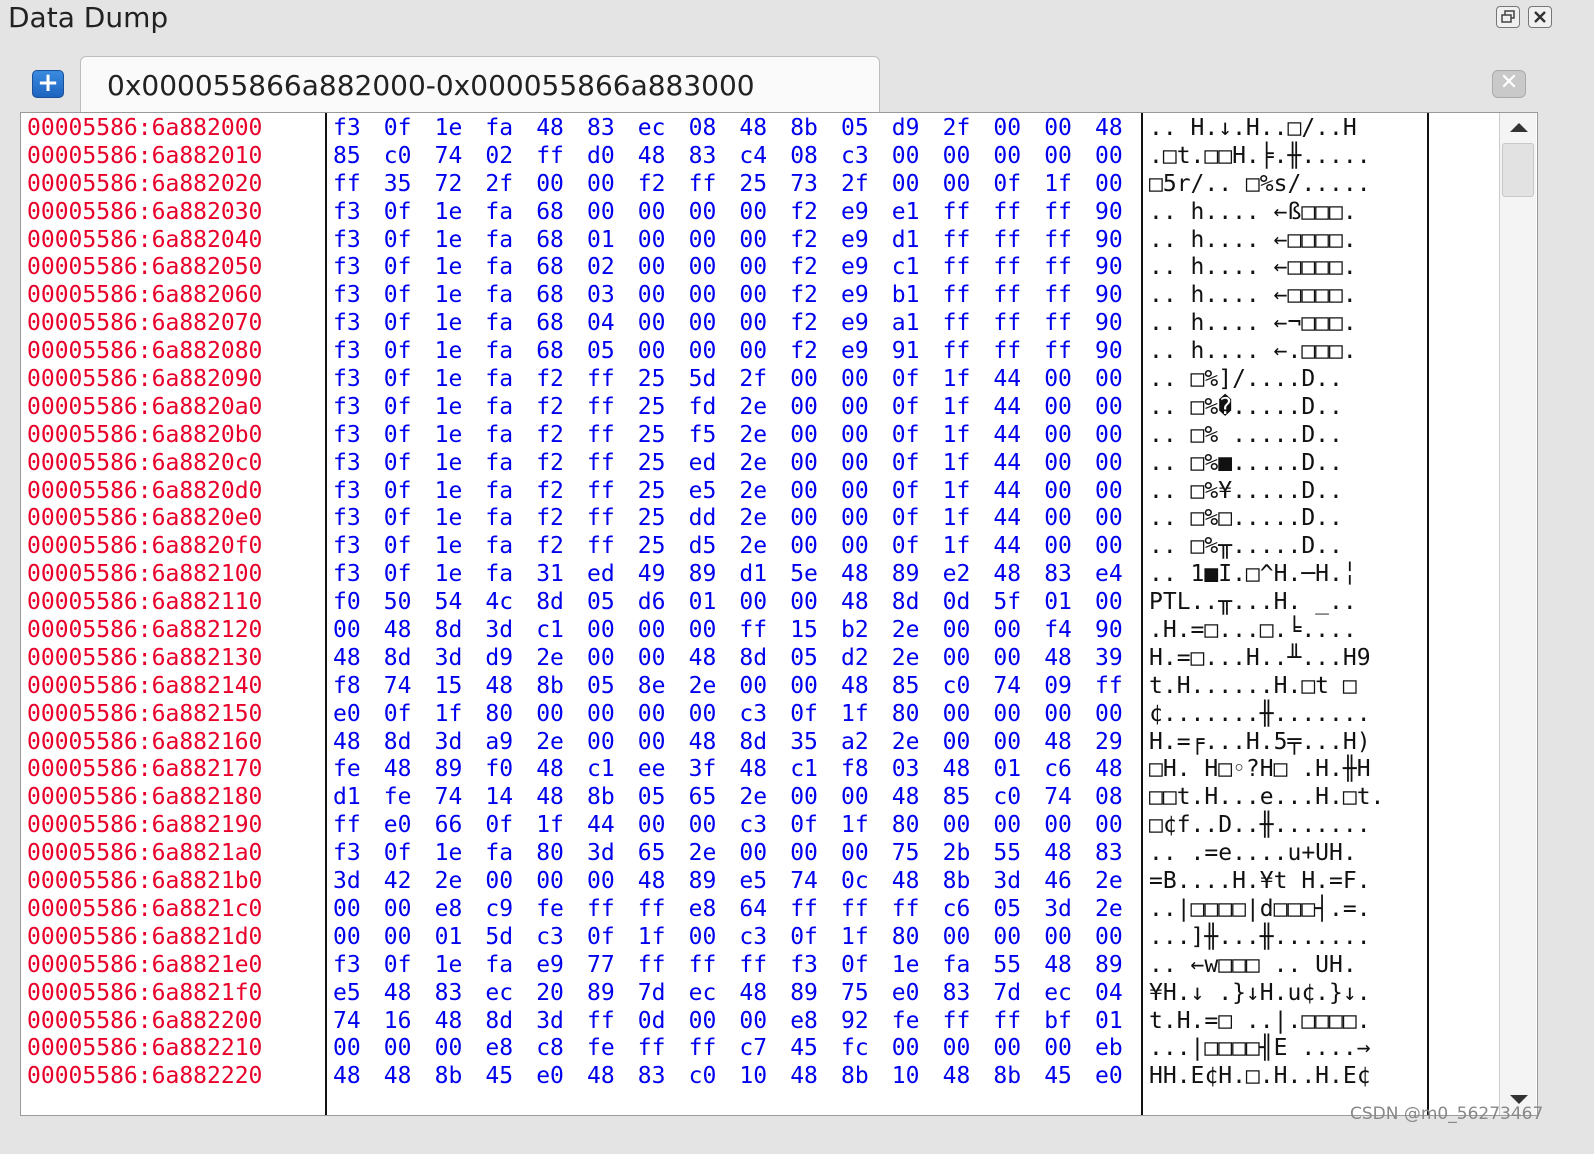  I want to click on hex-byte: c3, so click(753, 826).